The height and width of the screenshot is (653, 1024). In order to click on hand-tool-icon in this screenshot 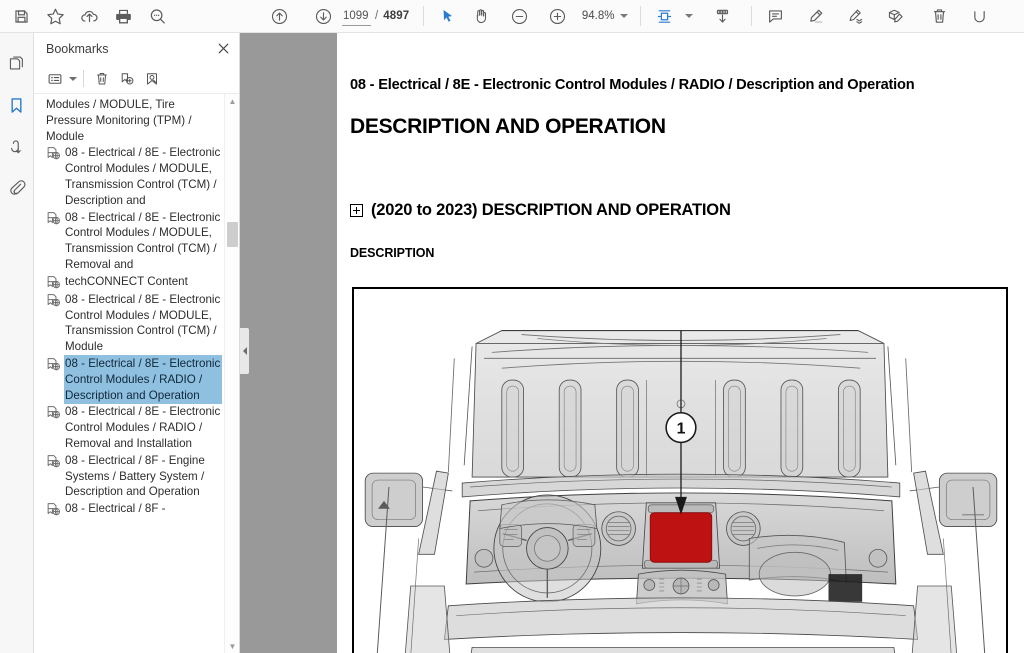, I will do `click(481, 16)`.